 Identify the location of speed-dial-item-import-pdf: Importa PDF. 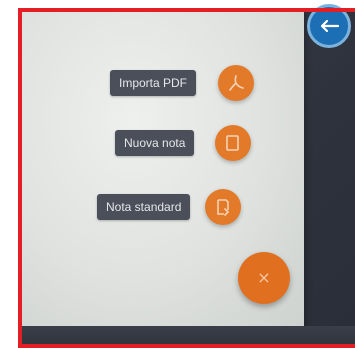
(182, 83).